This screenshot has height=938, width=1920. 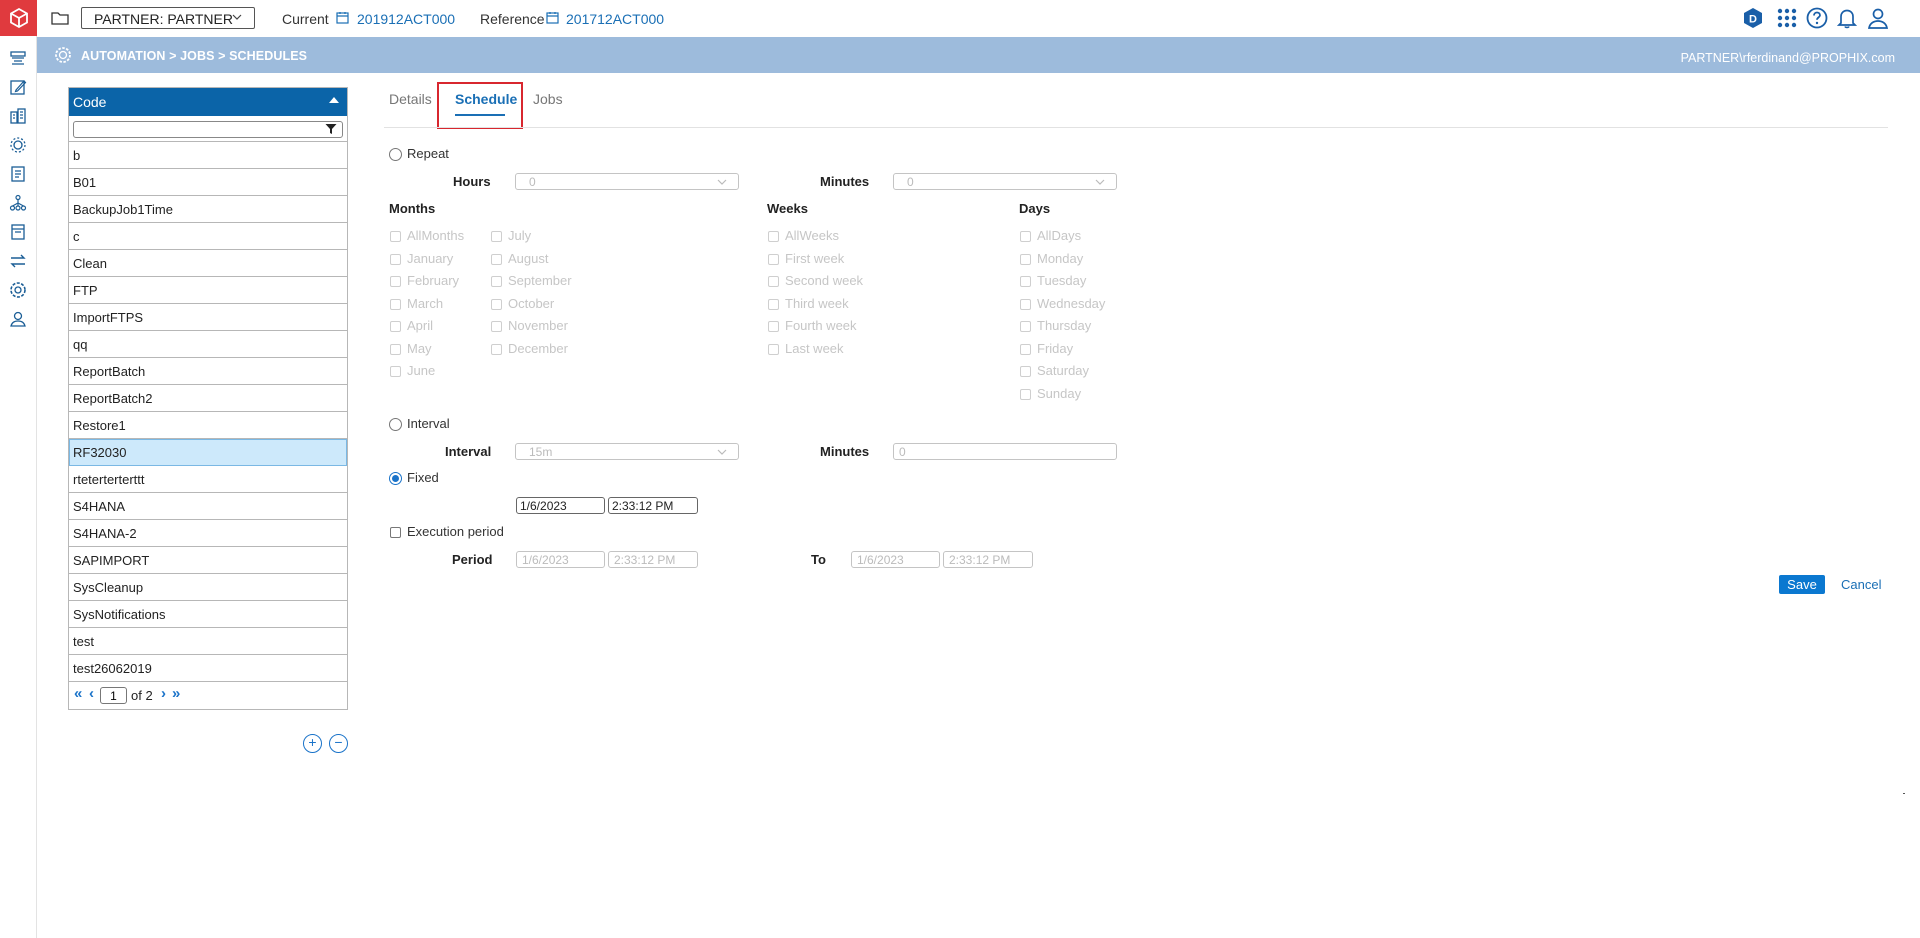 What do you see at coordinates (1787, 18) in the screenshot?
I see `apps-grid-icon` at bounding box center [1787, 18].